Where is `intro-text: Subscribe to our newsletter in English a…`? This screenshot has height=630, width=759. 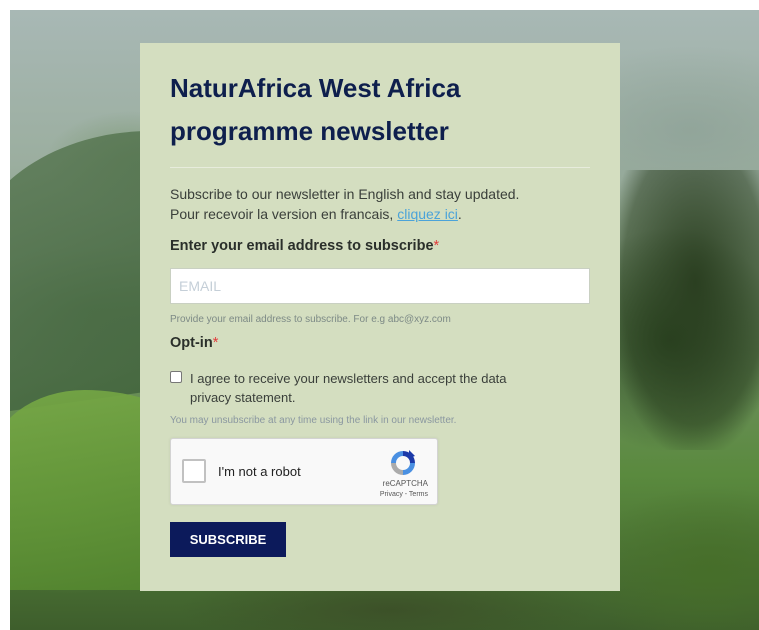 intro-text: Subscribe to our newsletter in English a… is located at coordinates (380, 204).